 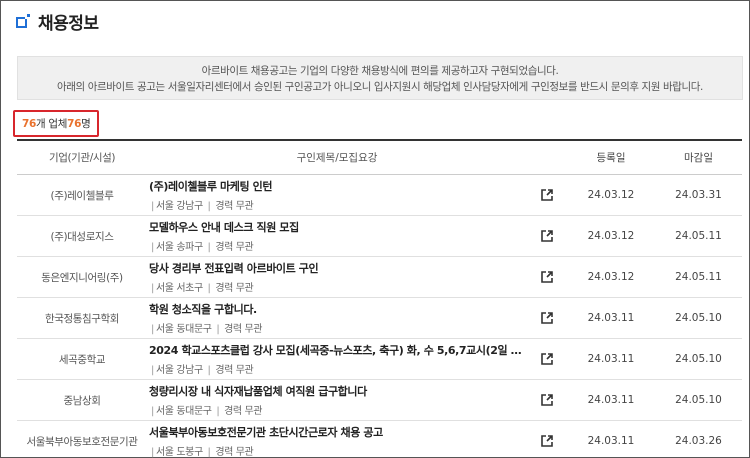 I want to click on company-name: 서울북부아동보호전문기관, so click(x=82, y=441).